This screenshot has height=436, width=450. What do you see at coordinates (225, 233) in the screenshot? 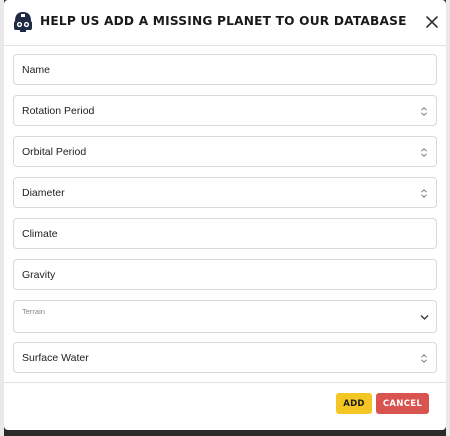
I see `climate-input: Climate` at bounding box center [225, 233].